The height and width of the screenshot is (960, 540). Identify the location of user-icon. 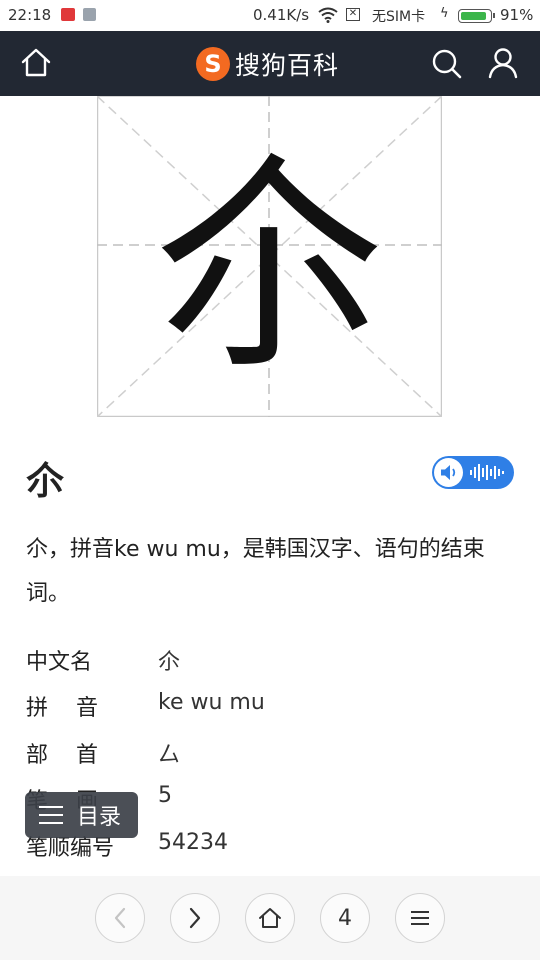
(503, 63).